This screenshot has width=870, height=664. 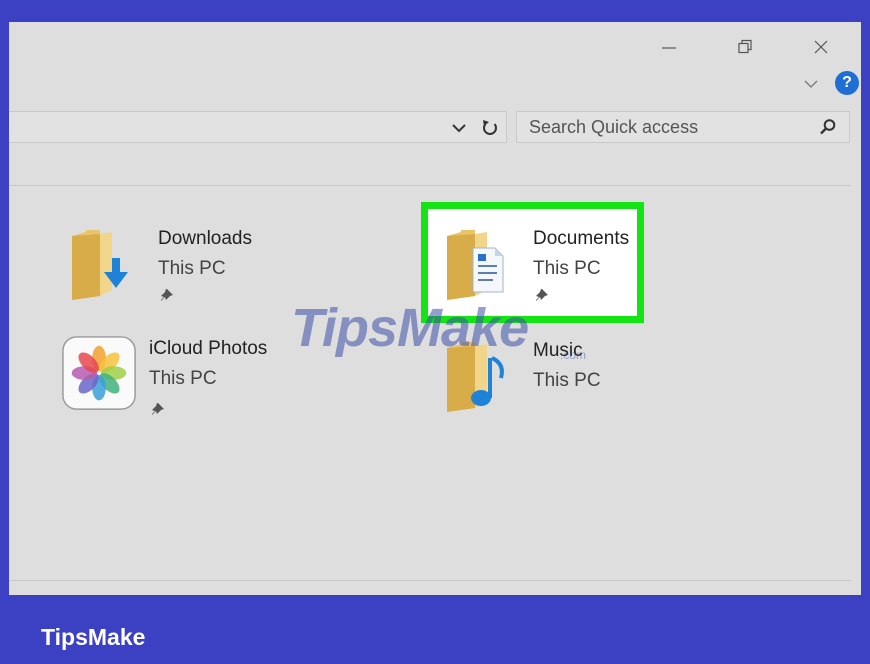 What do you see at coordinates (847, 83) in the screenshot?
I see `help-icon: ?` at bounding box center [847, 83].